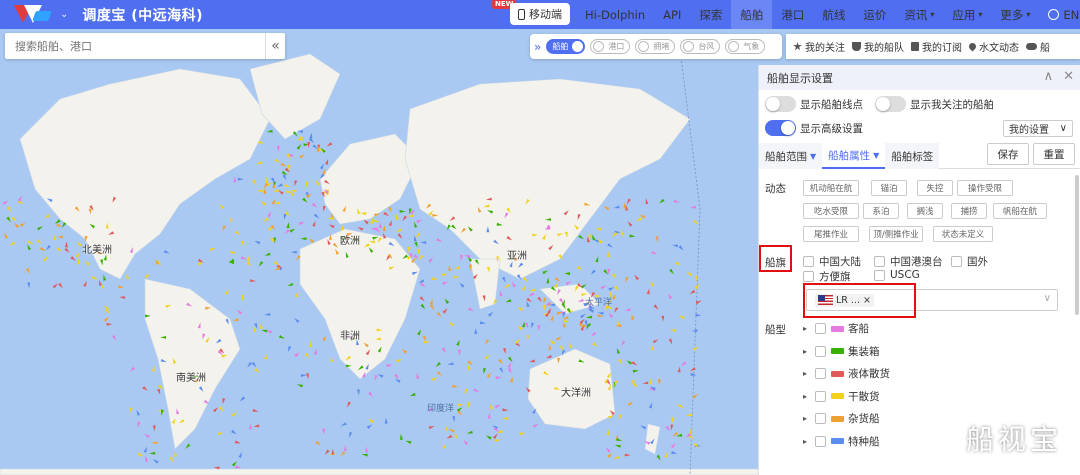 The width and height of the screenshot is (1080, 475). Describe the element at coordinates (814, 128) in the screenshot. I see `toggle-advanced-settings: 显示高级设置` at that location.